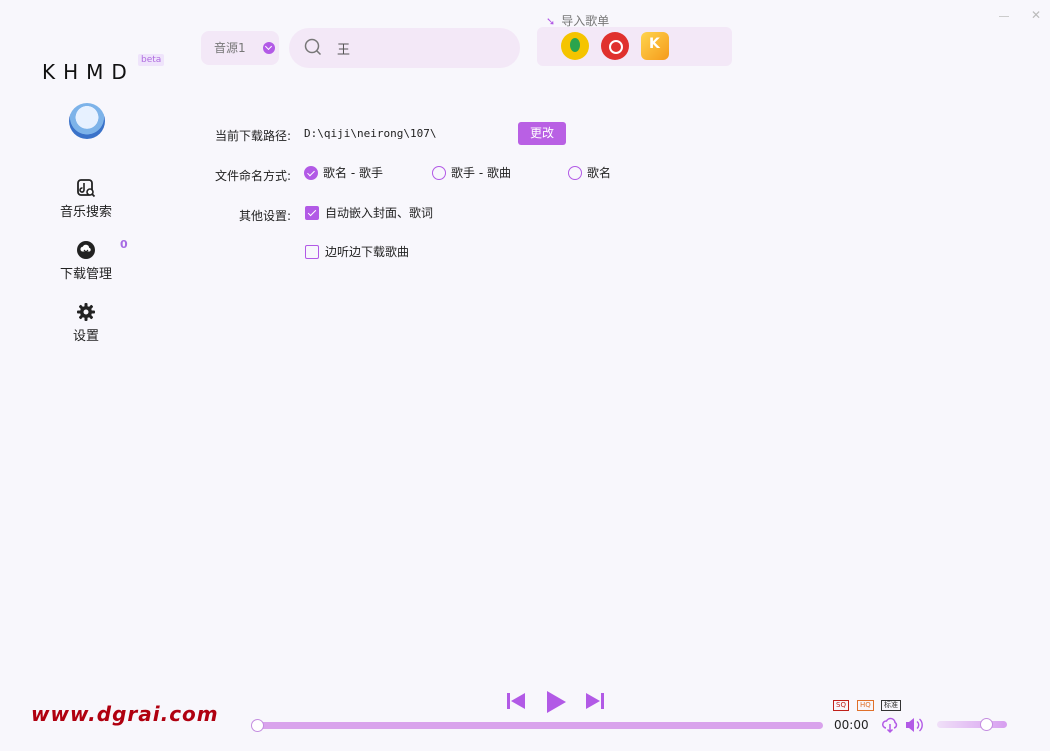  I want to click on netease-music-icon, so click(615, 46).